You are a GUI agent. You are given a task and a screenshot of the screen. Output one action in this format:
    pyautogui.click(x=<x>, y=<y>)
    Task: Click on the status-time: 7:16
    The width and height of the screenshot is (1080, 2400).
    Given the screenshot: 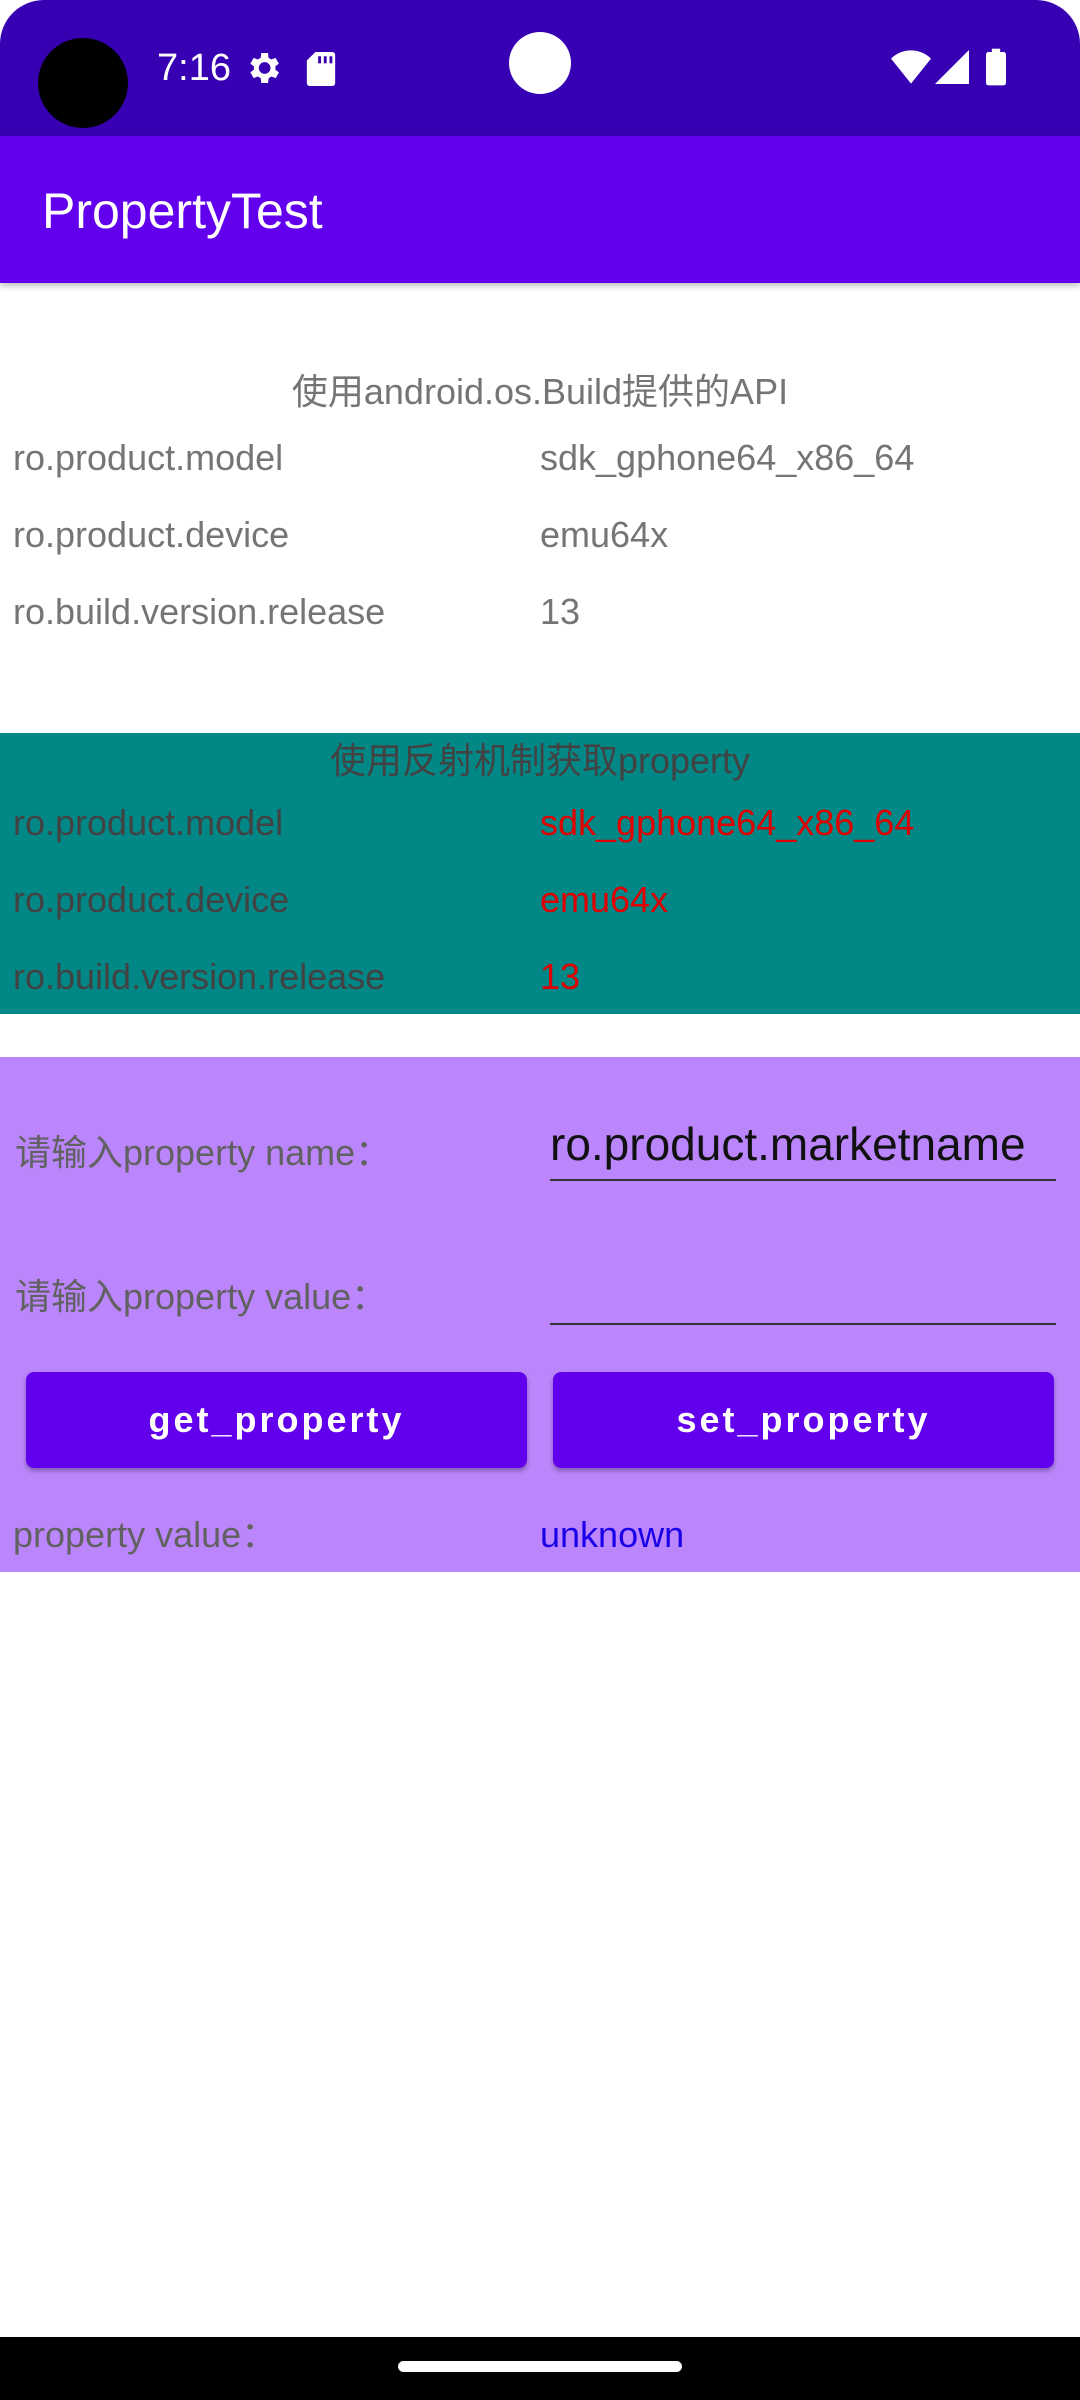 What is the action you would take?
    pyautogui.click(x=194, y=68)
    